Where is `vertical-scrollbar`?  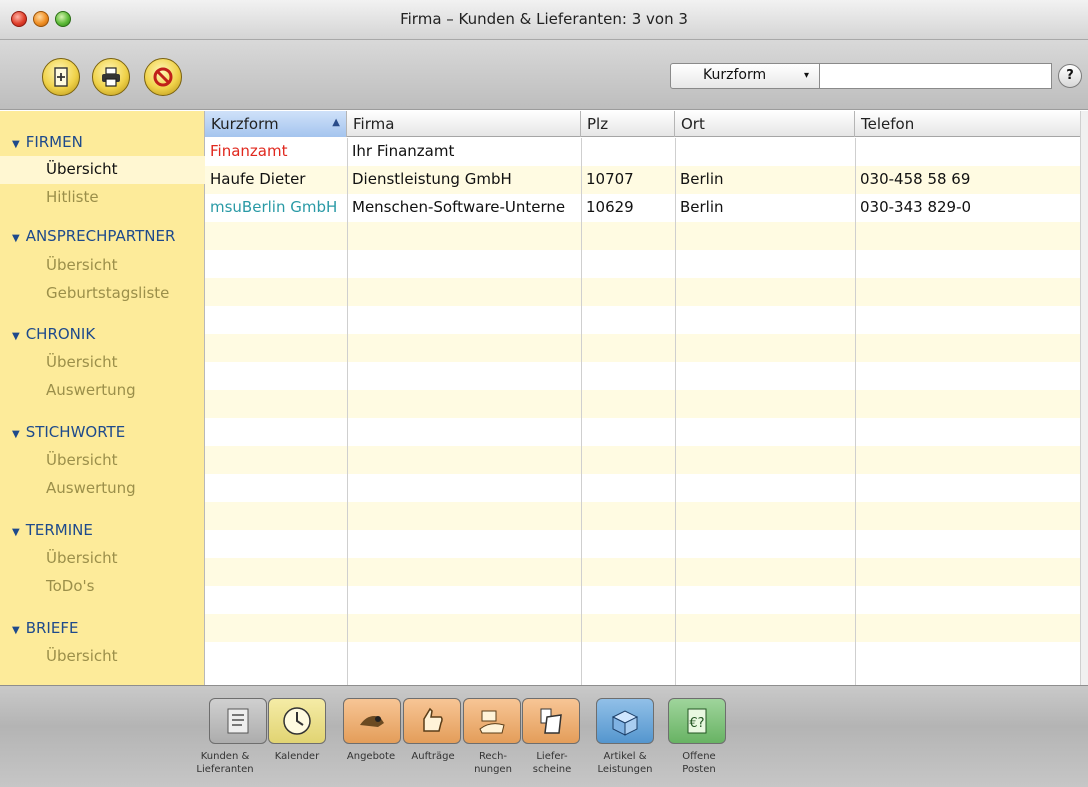 vertical-scrollbar is located at coordinates (1084, 398).